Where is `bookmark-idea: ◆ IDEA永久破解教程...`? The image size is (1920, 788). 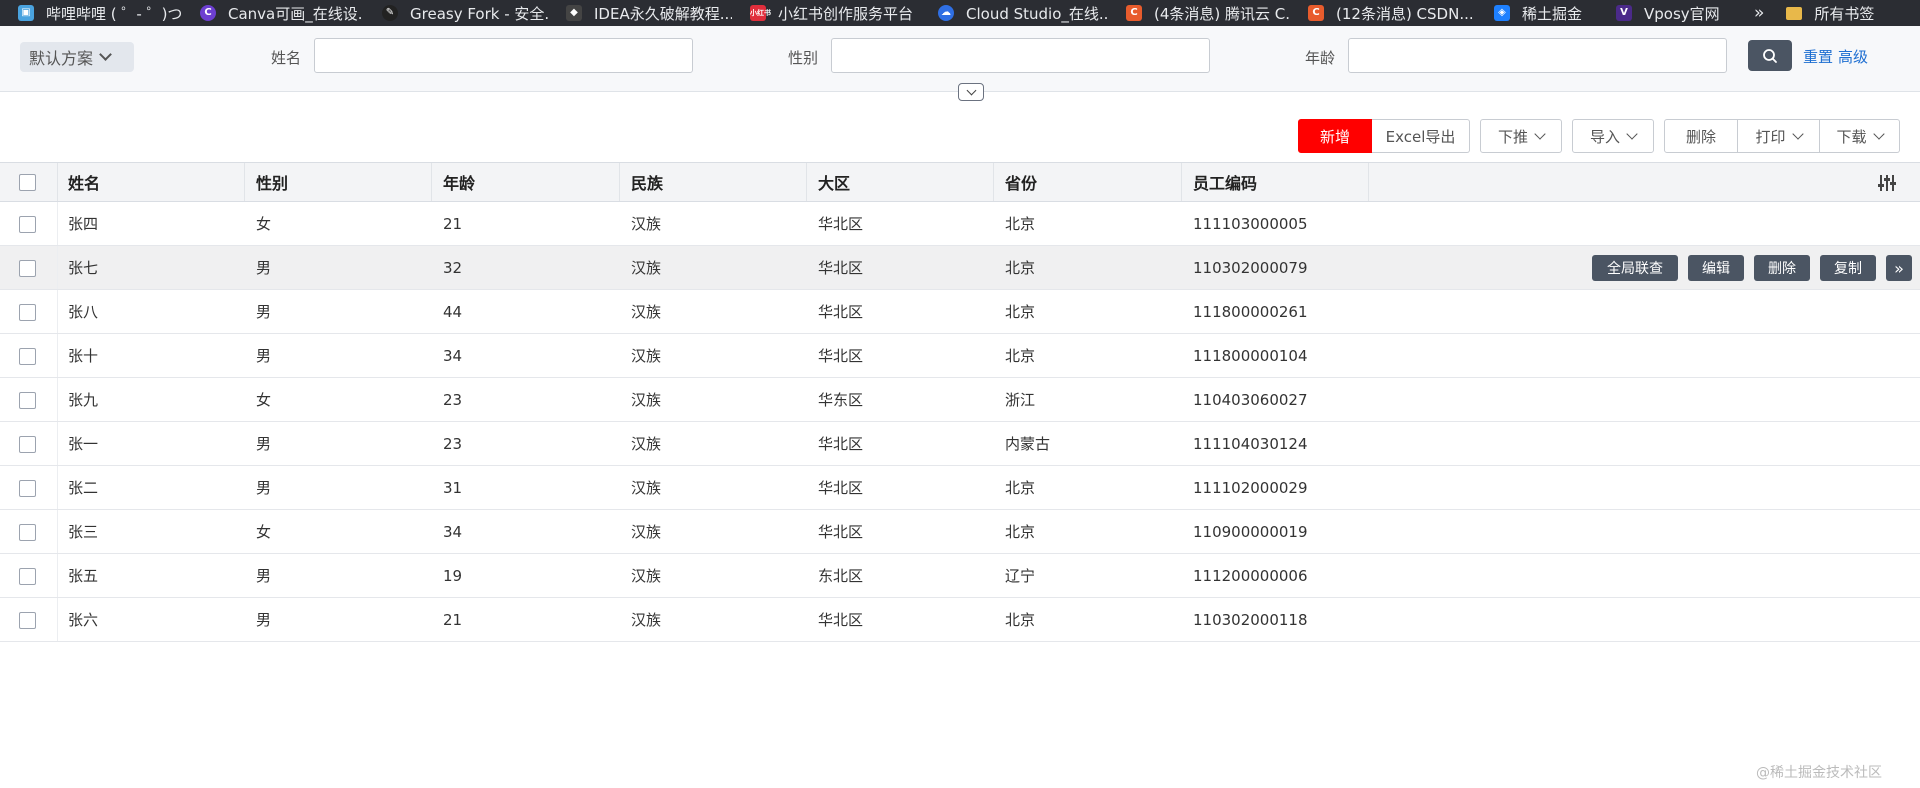 bookmark-idea: ◆ IDEA永久破解教程... is located at coordinates (640, 13).